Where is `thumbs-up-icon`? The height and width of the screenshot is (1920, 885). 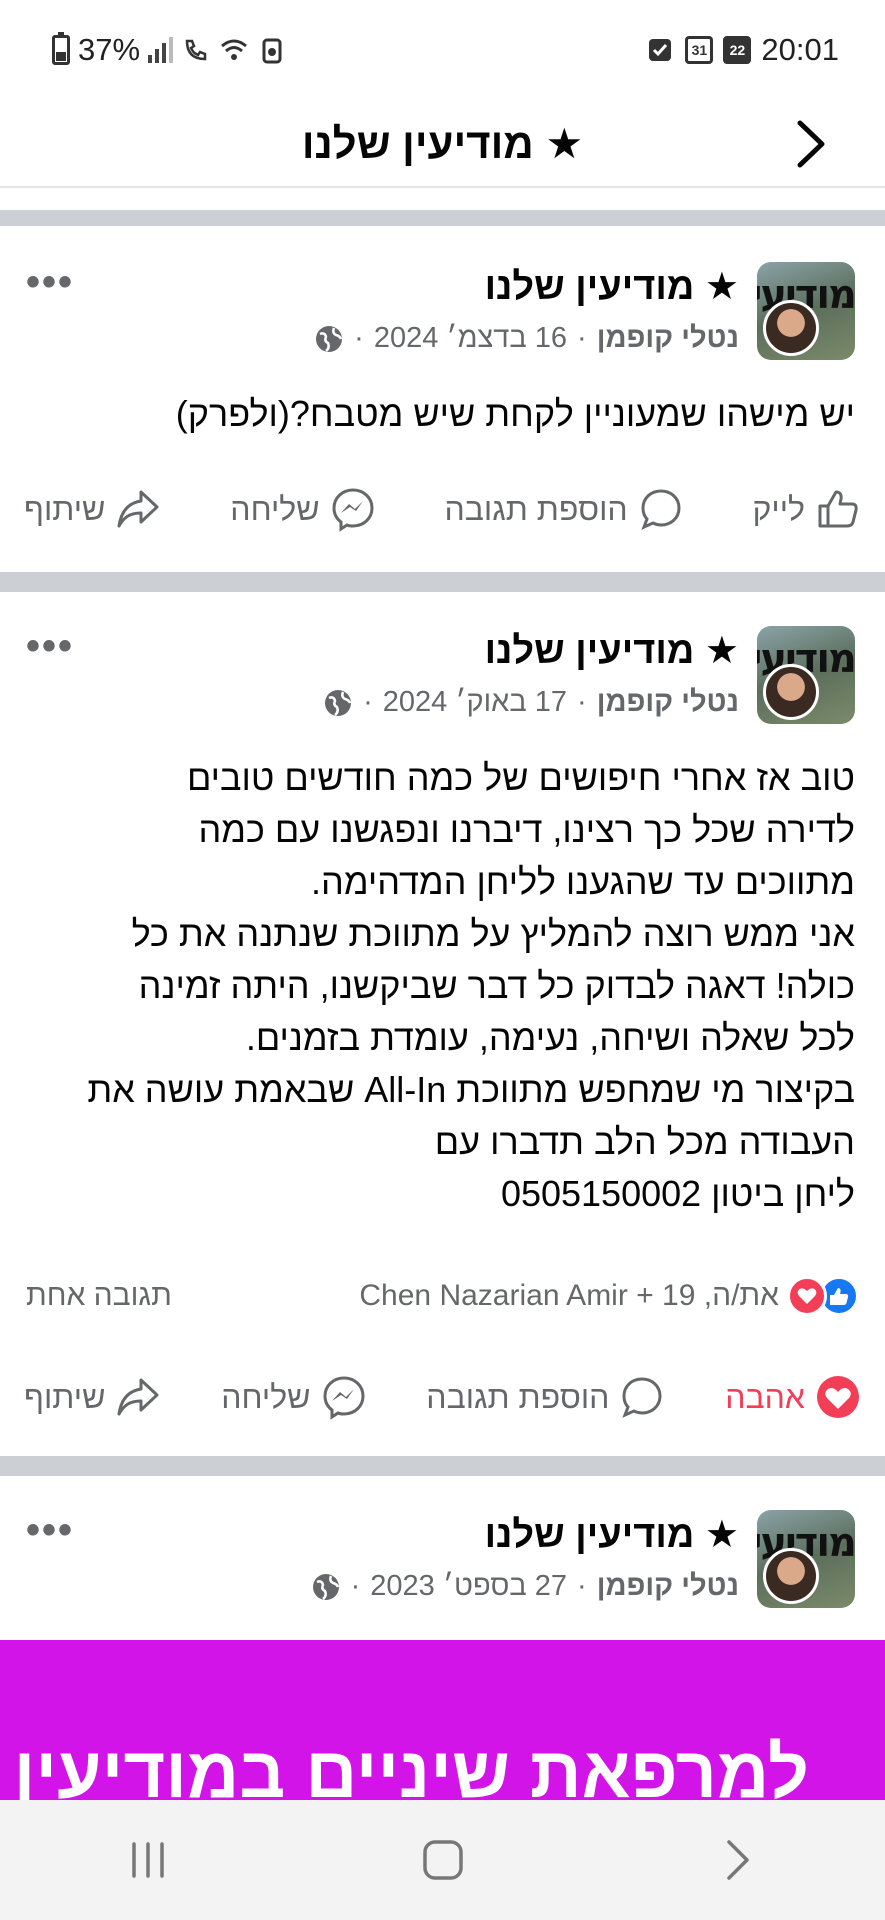 thumbs-up-icon is located at coordinates (838, 509).